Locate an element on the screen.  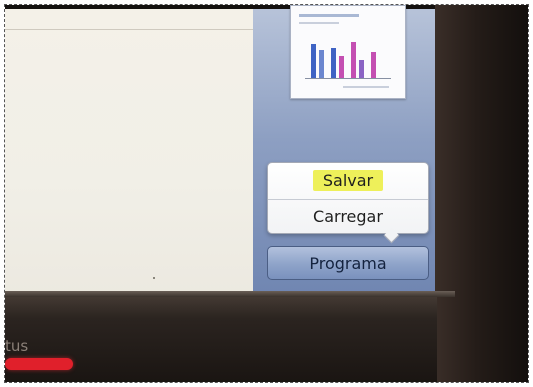
thumbnail-legend is located at coordinates (366, 87).